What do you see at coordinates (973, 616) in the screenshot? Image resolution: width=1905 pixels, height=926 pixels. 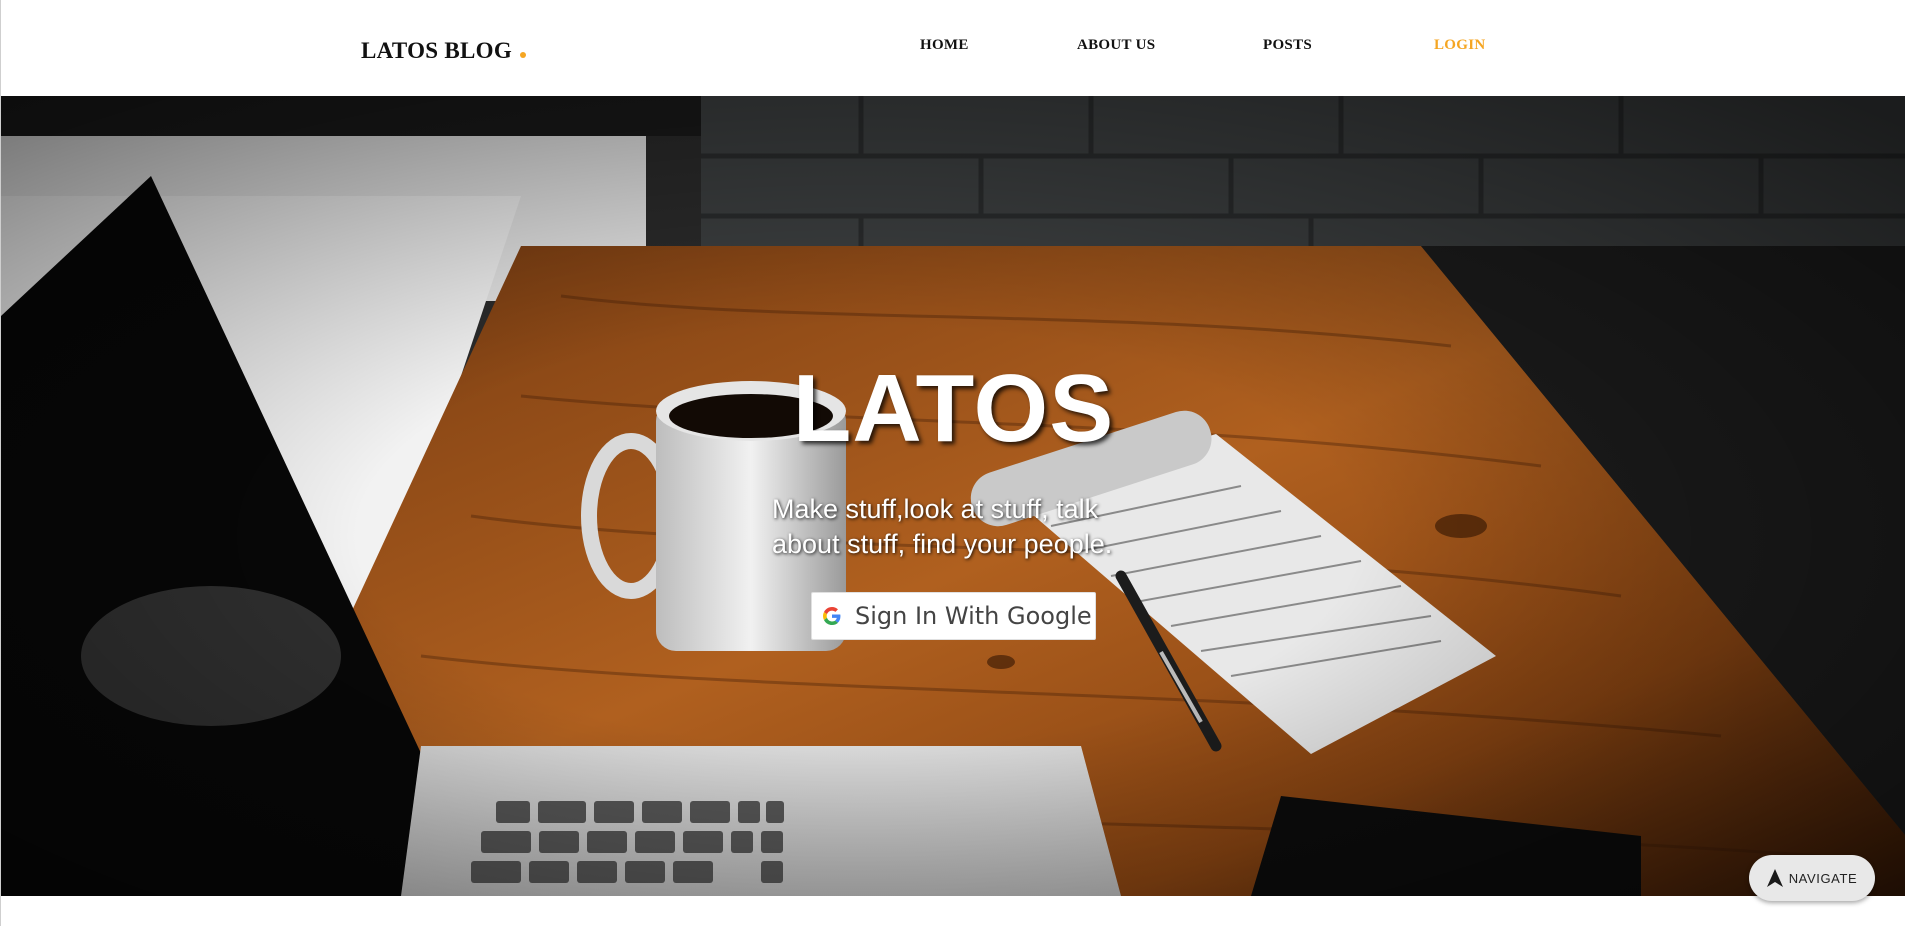 I see `google-button-label: Sign In With Google` at bounding box center [973, 616].